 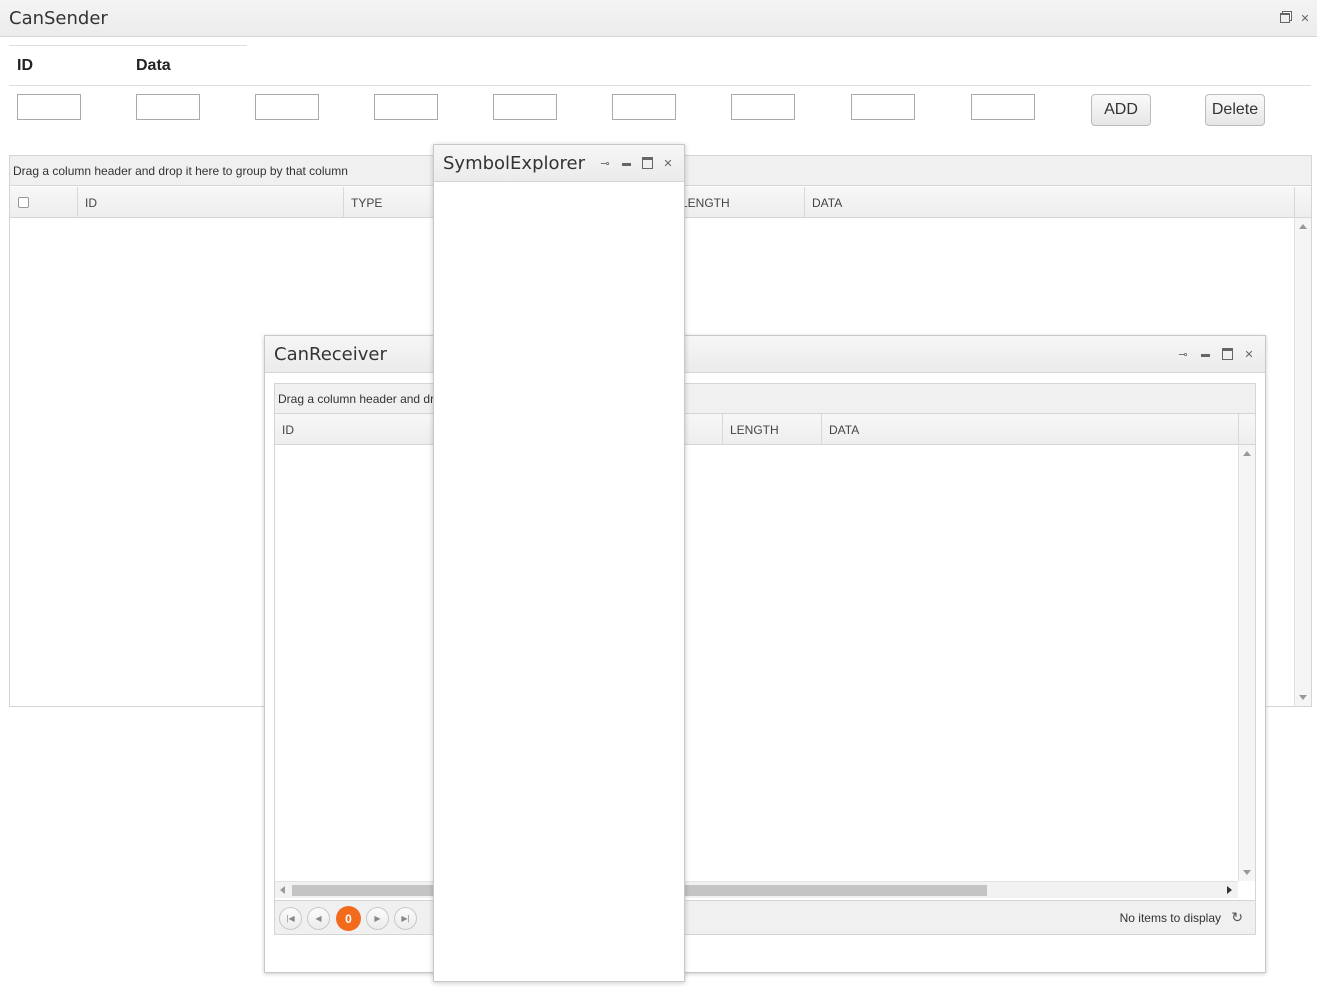 I want to click on scroll-right-icon, so click(x=1229, y=890).